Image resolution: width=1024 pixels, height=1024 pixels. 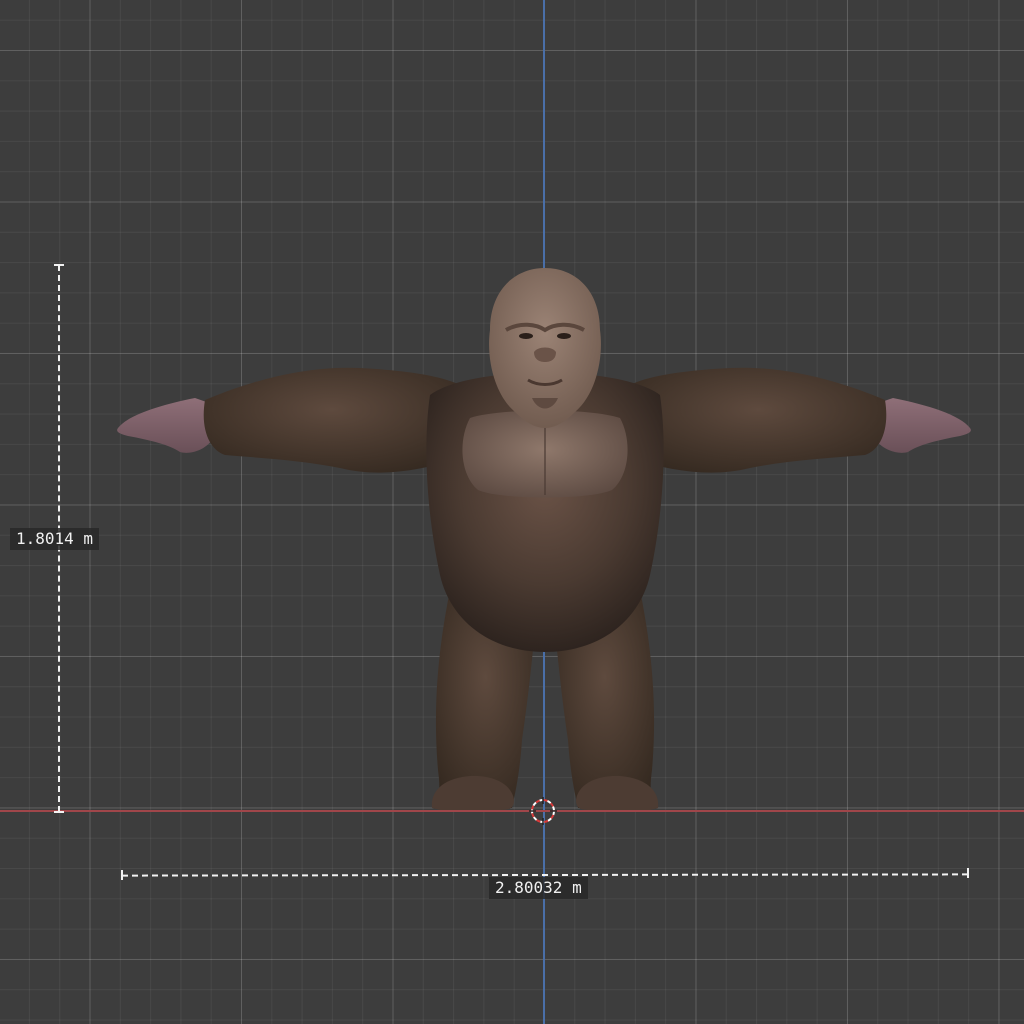 What do you see at coordinates (543, 811) in the screenshot?
I see `3d-cursor-icon` at bounding box center [543, 811].